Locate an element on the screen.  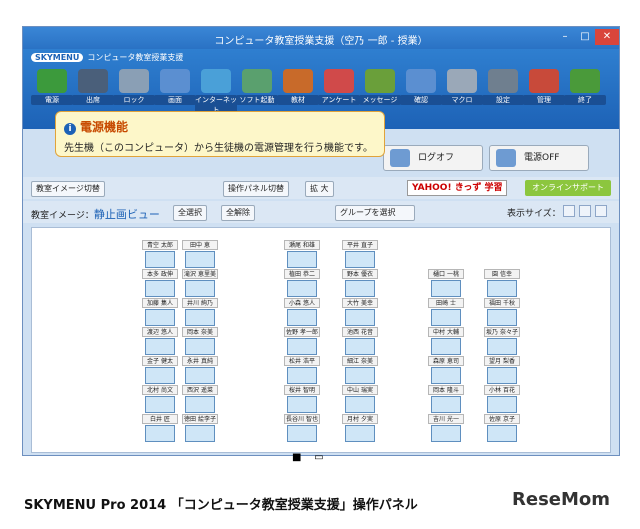
student-name: 大竹 美幸 is located at coordinates (360, 303).